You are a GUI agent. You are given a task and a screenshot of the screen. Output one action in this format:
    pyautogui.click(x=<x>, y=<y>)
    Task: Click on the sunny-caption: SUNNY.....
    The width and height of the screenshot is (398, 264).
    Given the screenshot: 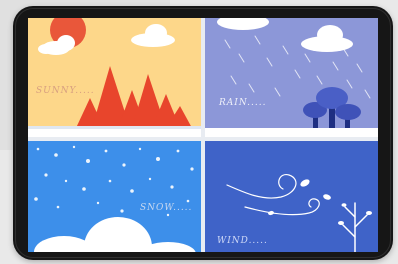 What is the action you would take?
    pyautogui.click(x=65, y=91)
    